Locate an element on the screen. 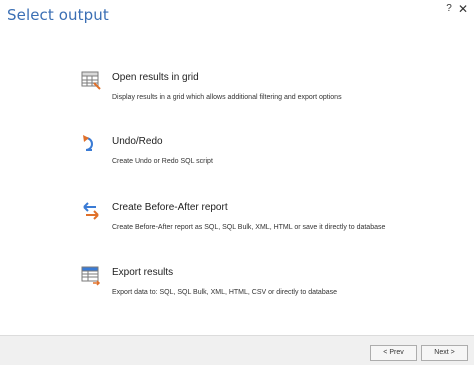 The image size is (474, 365). option-title: Create Before-After report is located at coordinates (170, 207).